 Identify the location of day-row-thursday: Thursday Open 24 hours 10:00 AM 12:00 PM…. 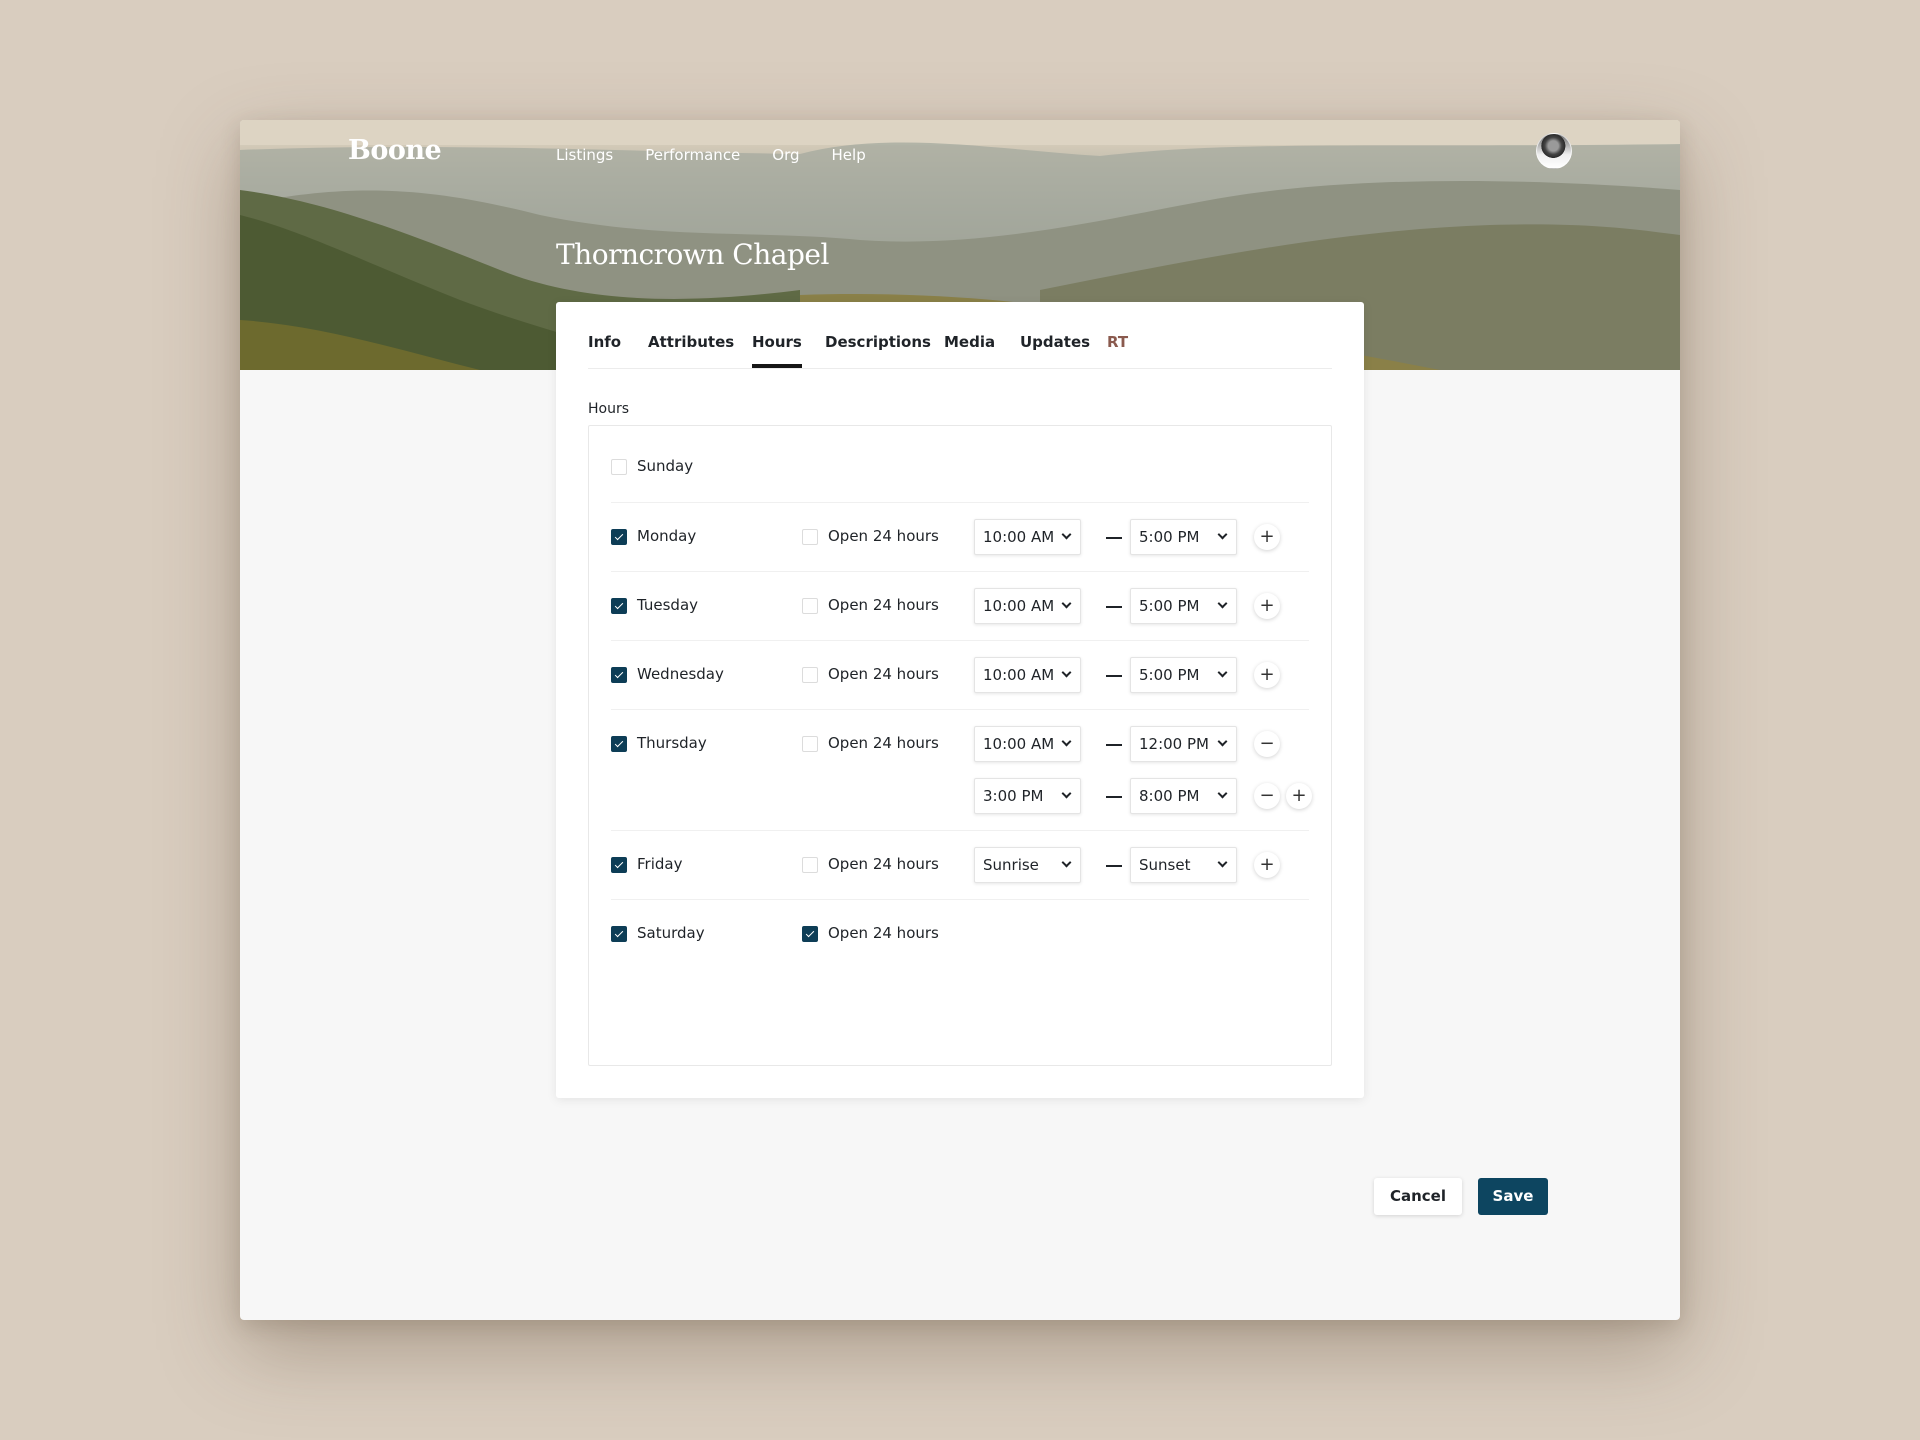
(961, 770).